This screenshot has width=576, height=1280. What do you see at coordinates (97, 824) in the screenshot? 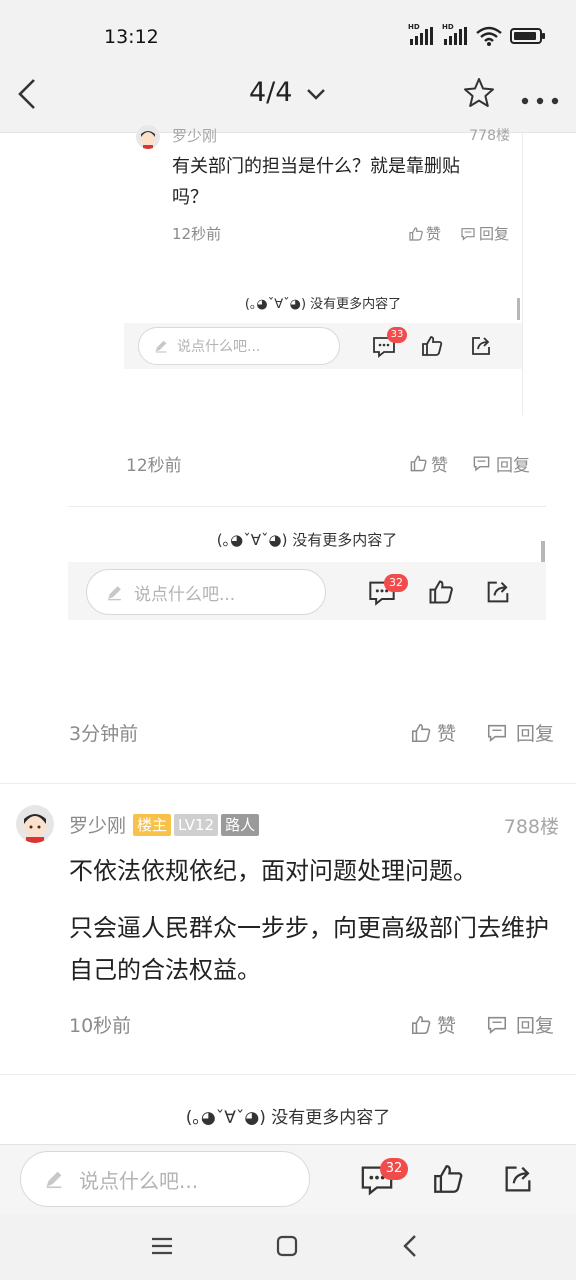
I see `comment-author: 罗少刚` at bounding box center [97, 824].